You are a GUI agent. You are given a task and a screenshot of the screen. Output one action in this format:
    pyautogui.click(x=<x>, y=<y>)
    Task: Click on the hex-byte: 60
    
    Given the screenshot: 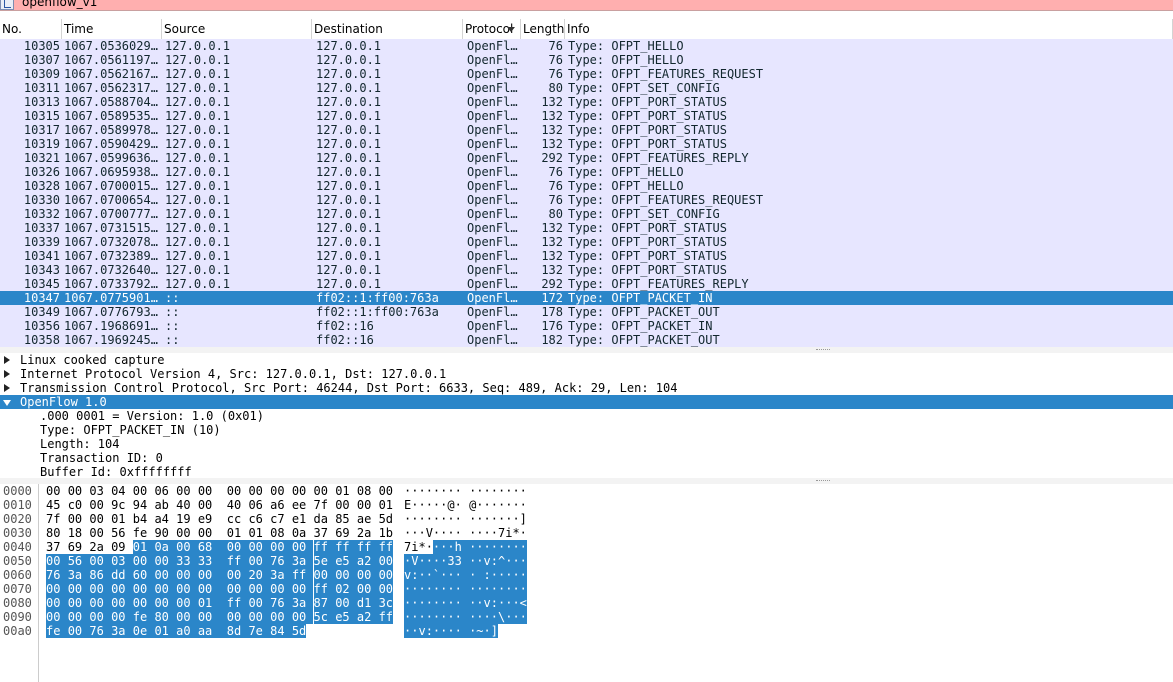 What is the action you would take?
    pyautogui.click(x=140, y=575)
    